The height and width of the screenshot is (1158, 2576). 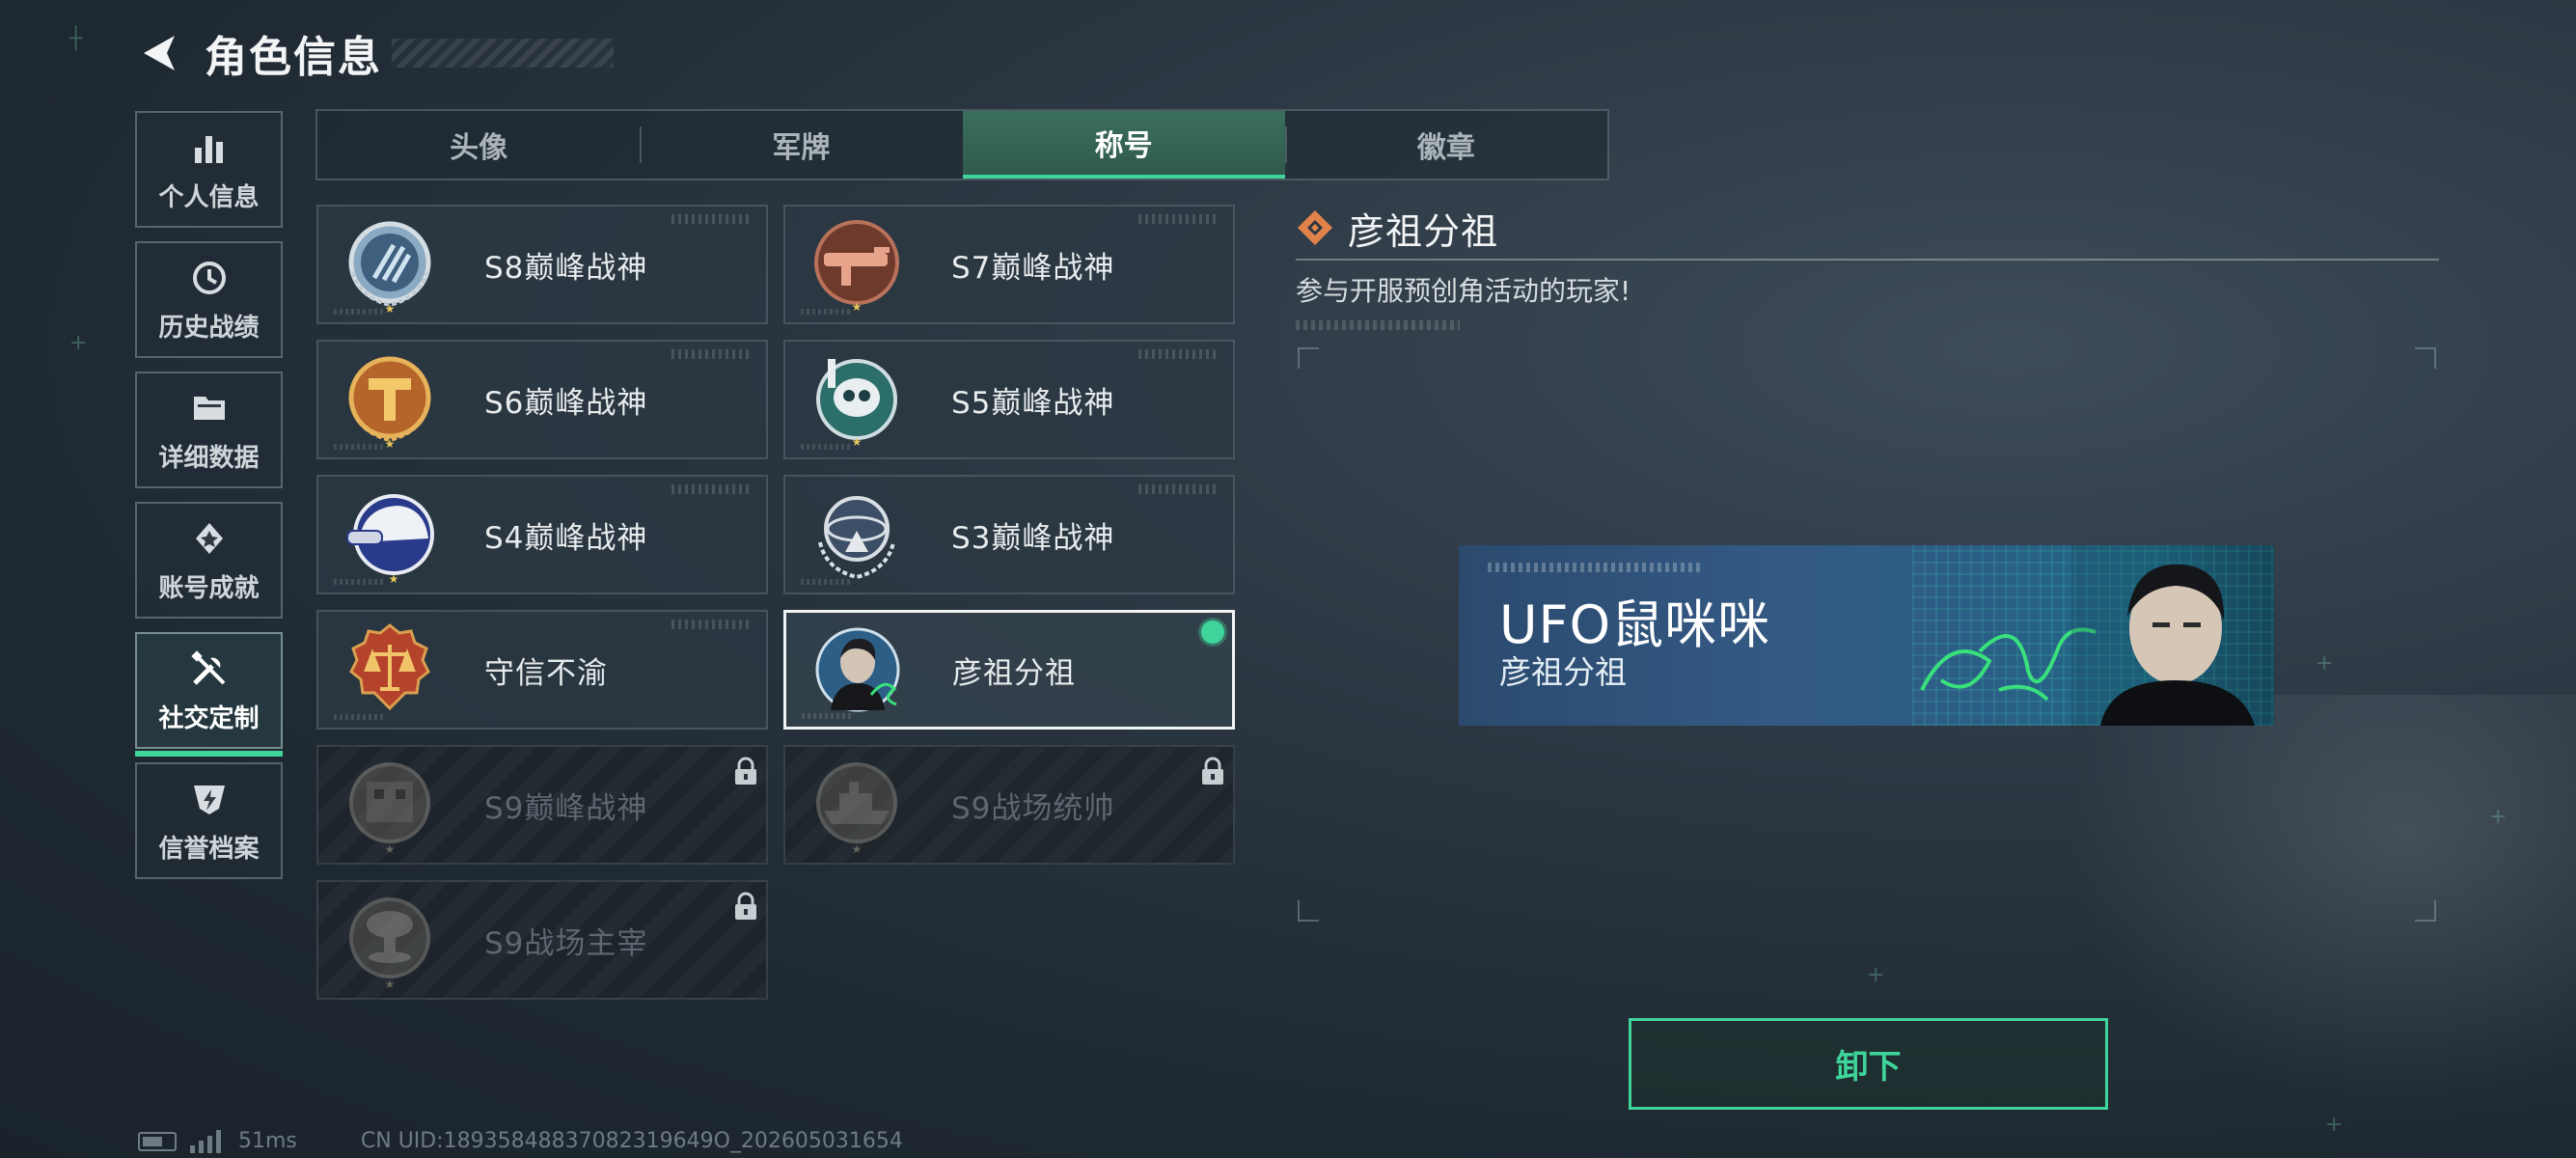 I want to click on tab-dog-tag: 军牌, so click(x=801, y=145).